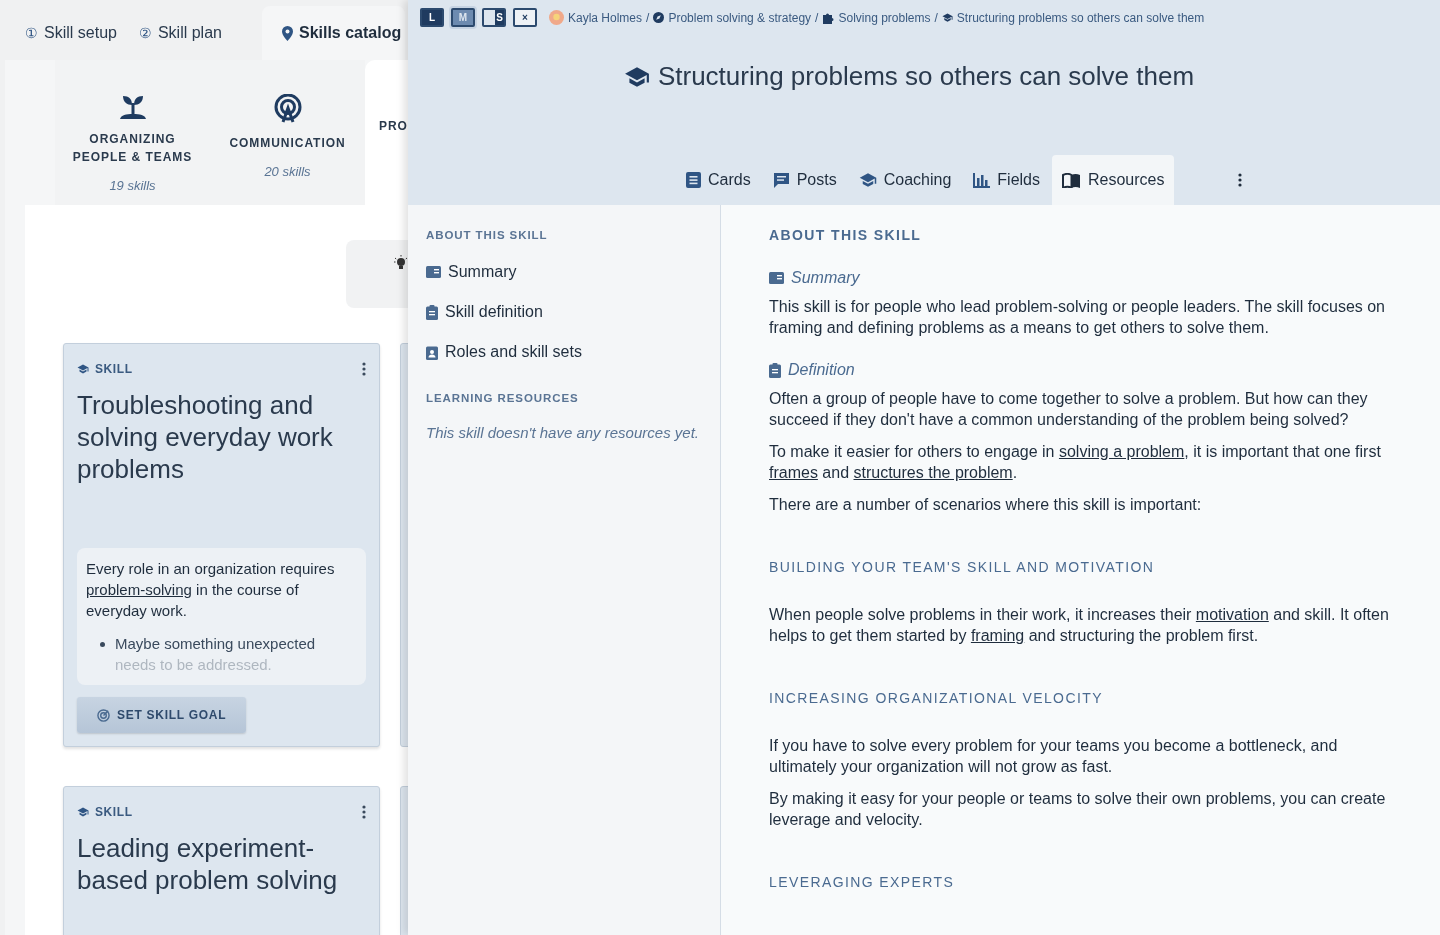 The image size is (1440, 935). What do you see at coordinates (1232, 614) in the screenshot?
I see `text-link: motivation` at bounding box center [1232, 614].